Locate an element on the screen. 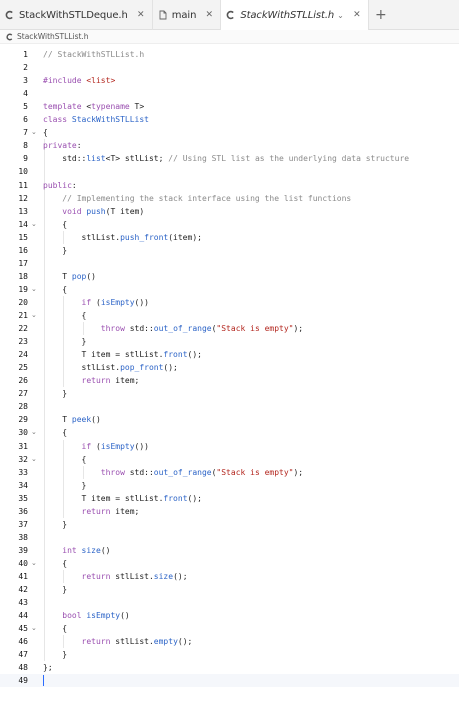 This screenshot has width=459, height=707. code-line: 6 class StackWithSTLList is located at coordinates (229, 119).